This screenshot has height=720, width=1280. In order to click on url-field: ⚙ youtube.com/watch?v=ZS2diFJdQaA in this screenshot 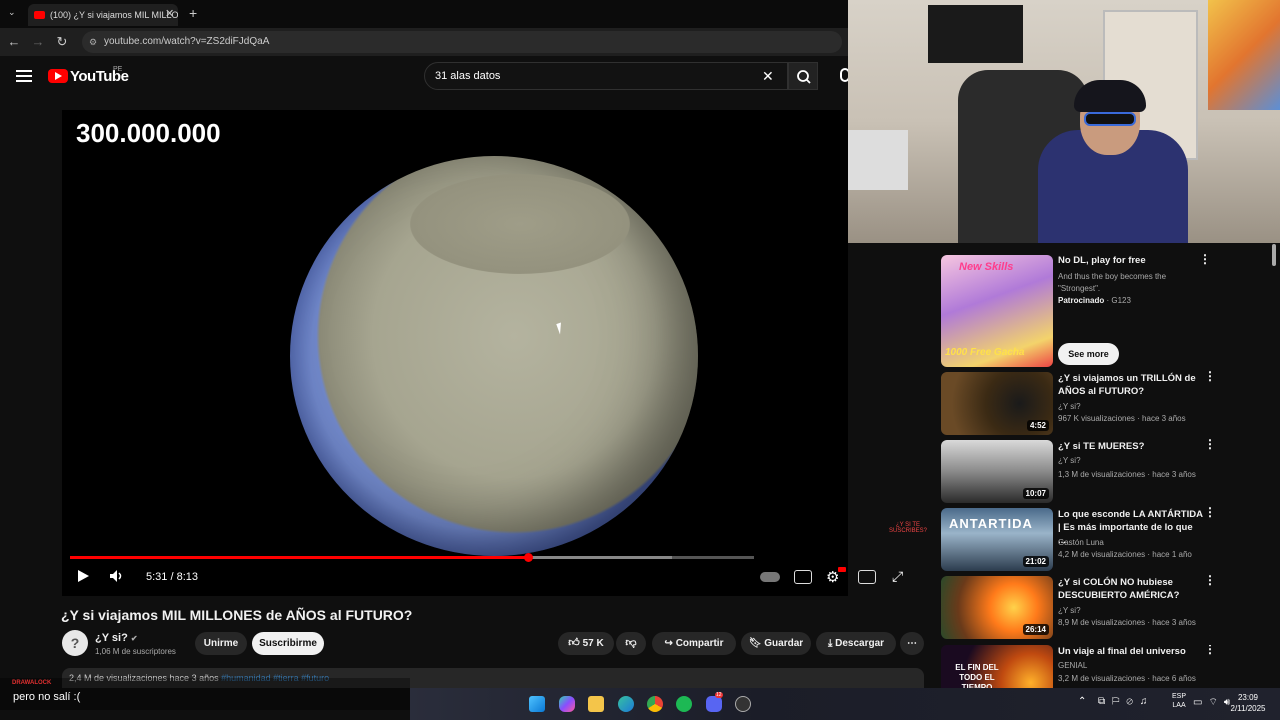, I will do `click(462, 42)`.